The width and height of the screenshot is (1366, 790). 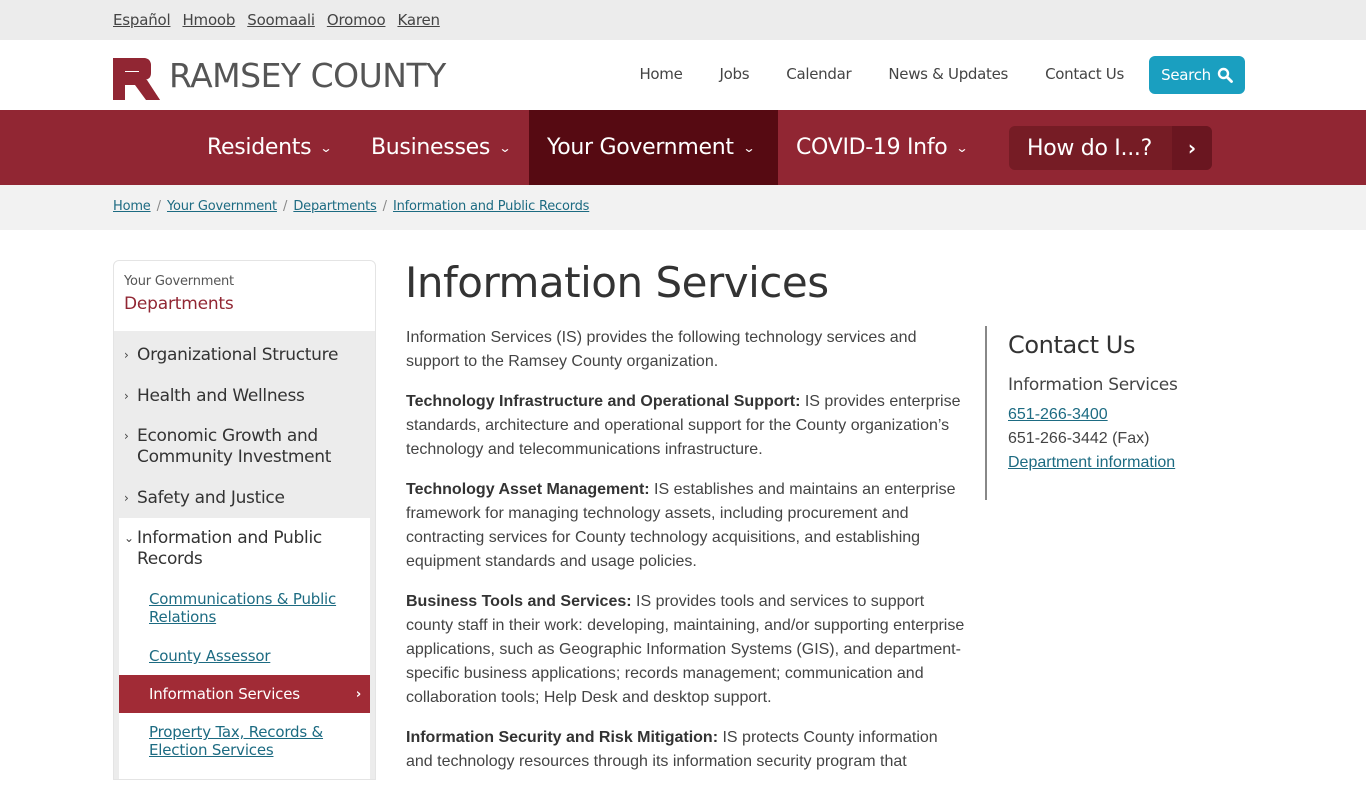 I want to click on site-logo: RAMSEY COUNTY, so click(x=279, y=79).